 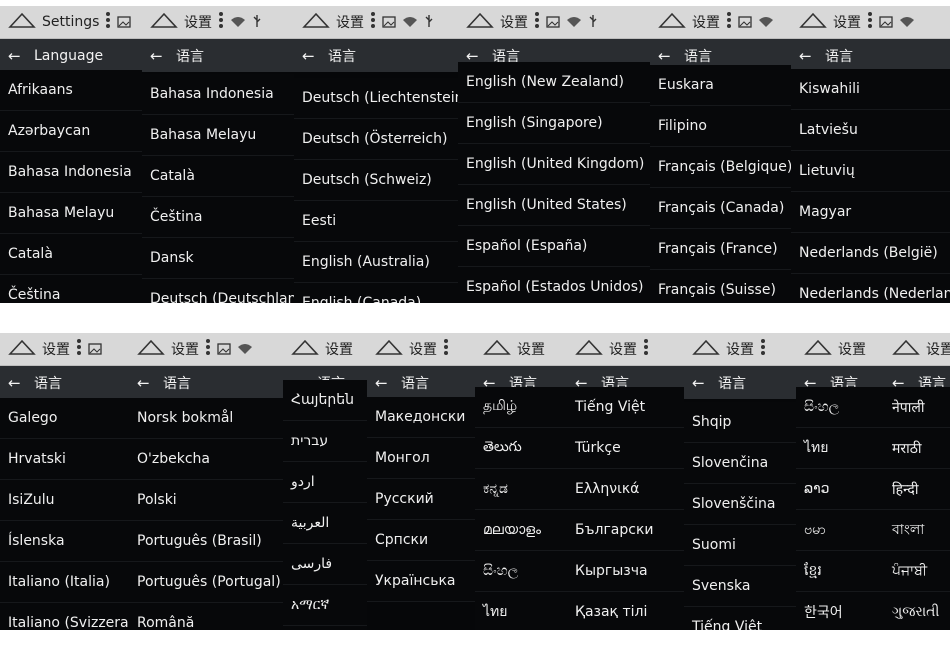 What do you see at coordinates (917, 448) in the screenshot?
I see `language-list-item: मराठी` at bounding box center [917, 448].